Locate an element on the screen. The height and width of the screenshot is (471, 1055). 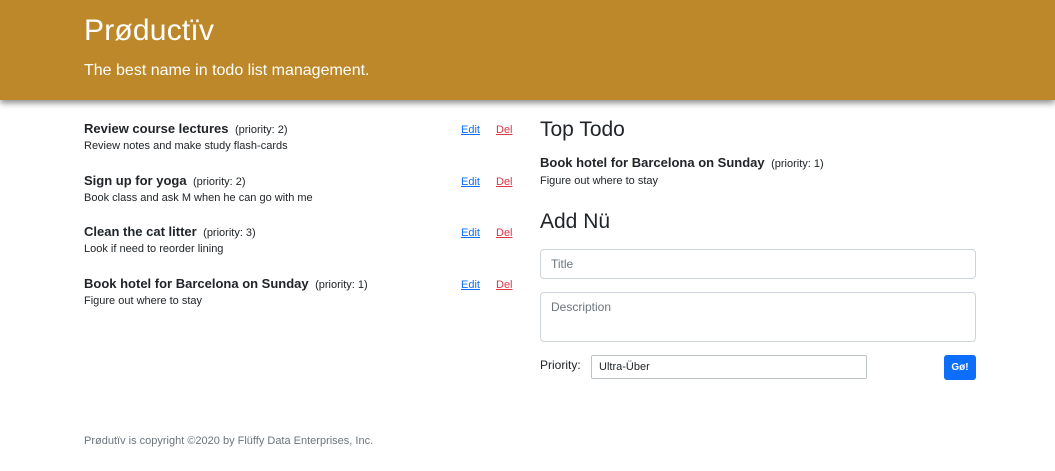
todo-headline: Clean the cat litter (priority: 3) is located at coordinates (170, 232).